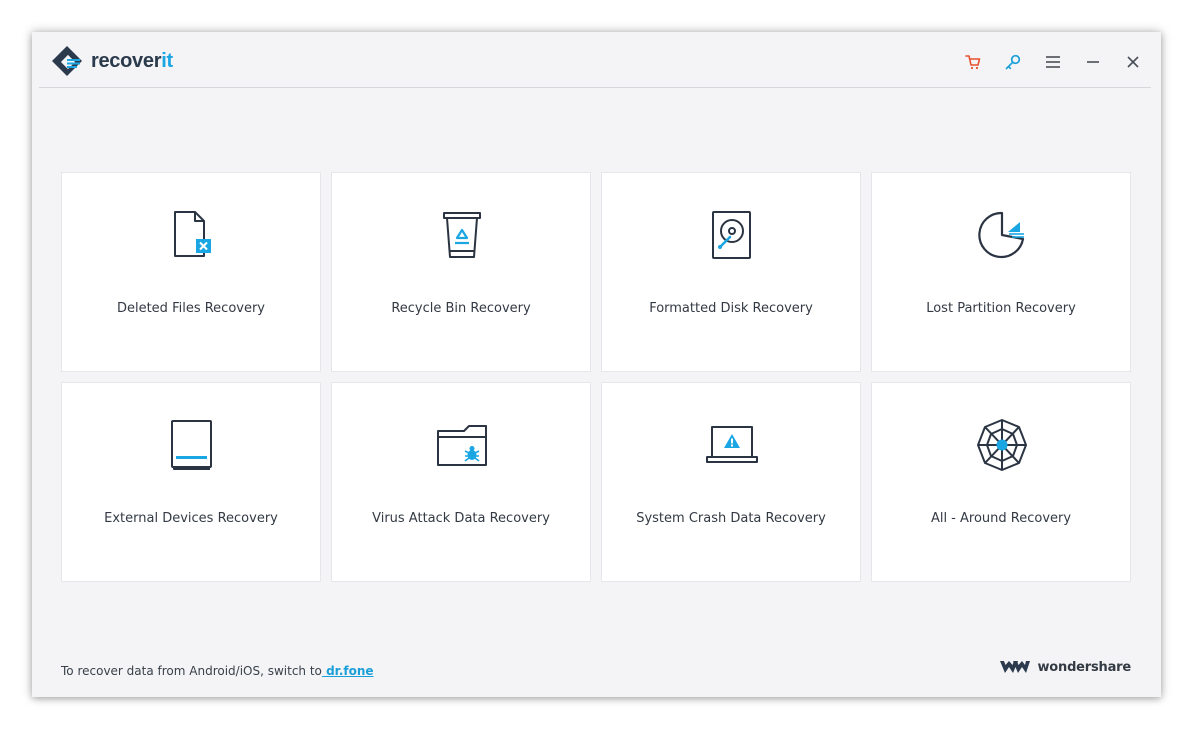 The height and width of the screenshot is (729, 1193). I want to click on card-system-crash-data-recovery: System Crash Data Recovery, so click(731, 482).